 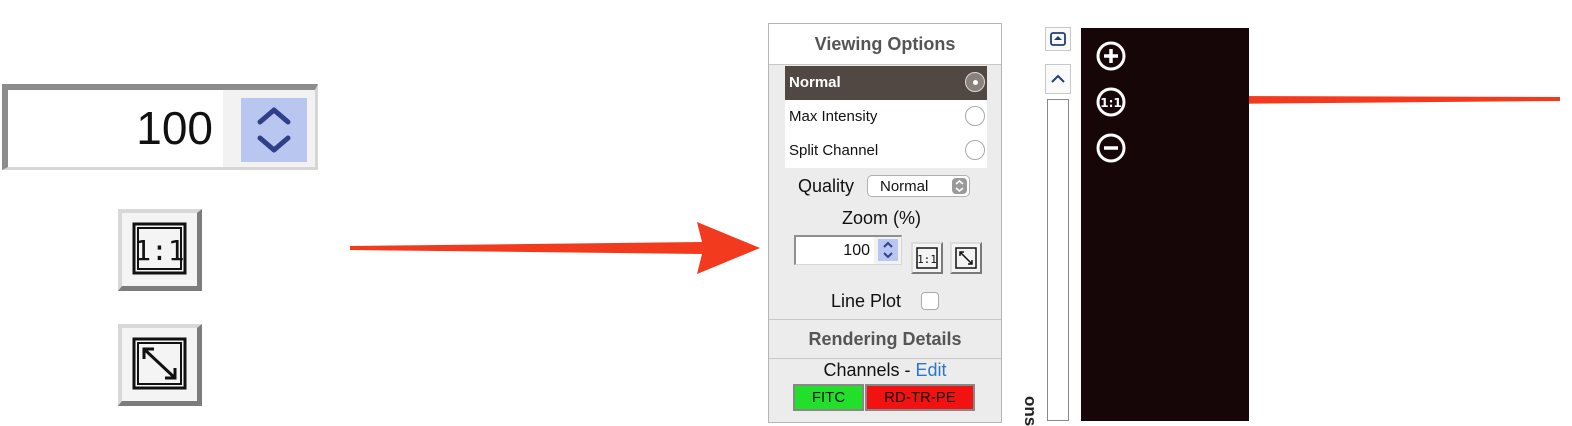 I want to click on actual-size-button: 1:1, so click(x=1111, y=102).